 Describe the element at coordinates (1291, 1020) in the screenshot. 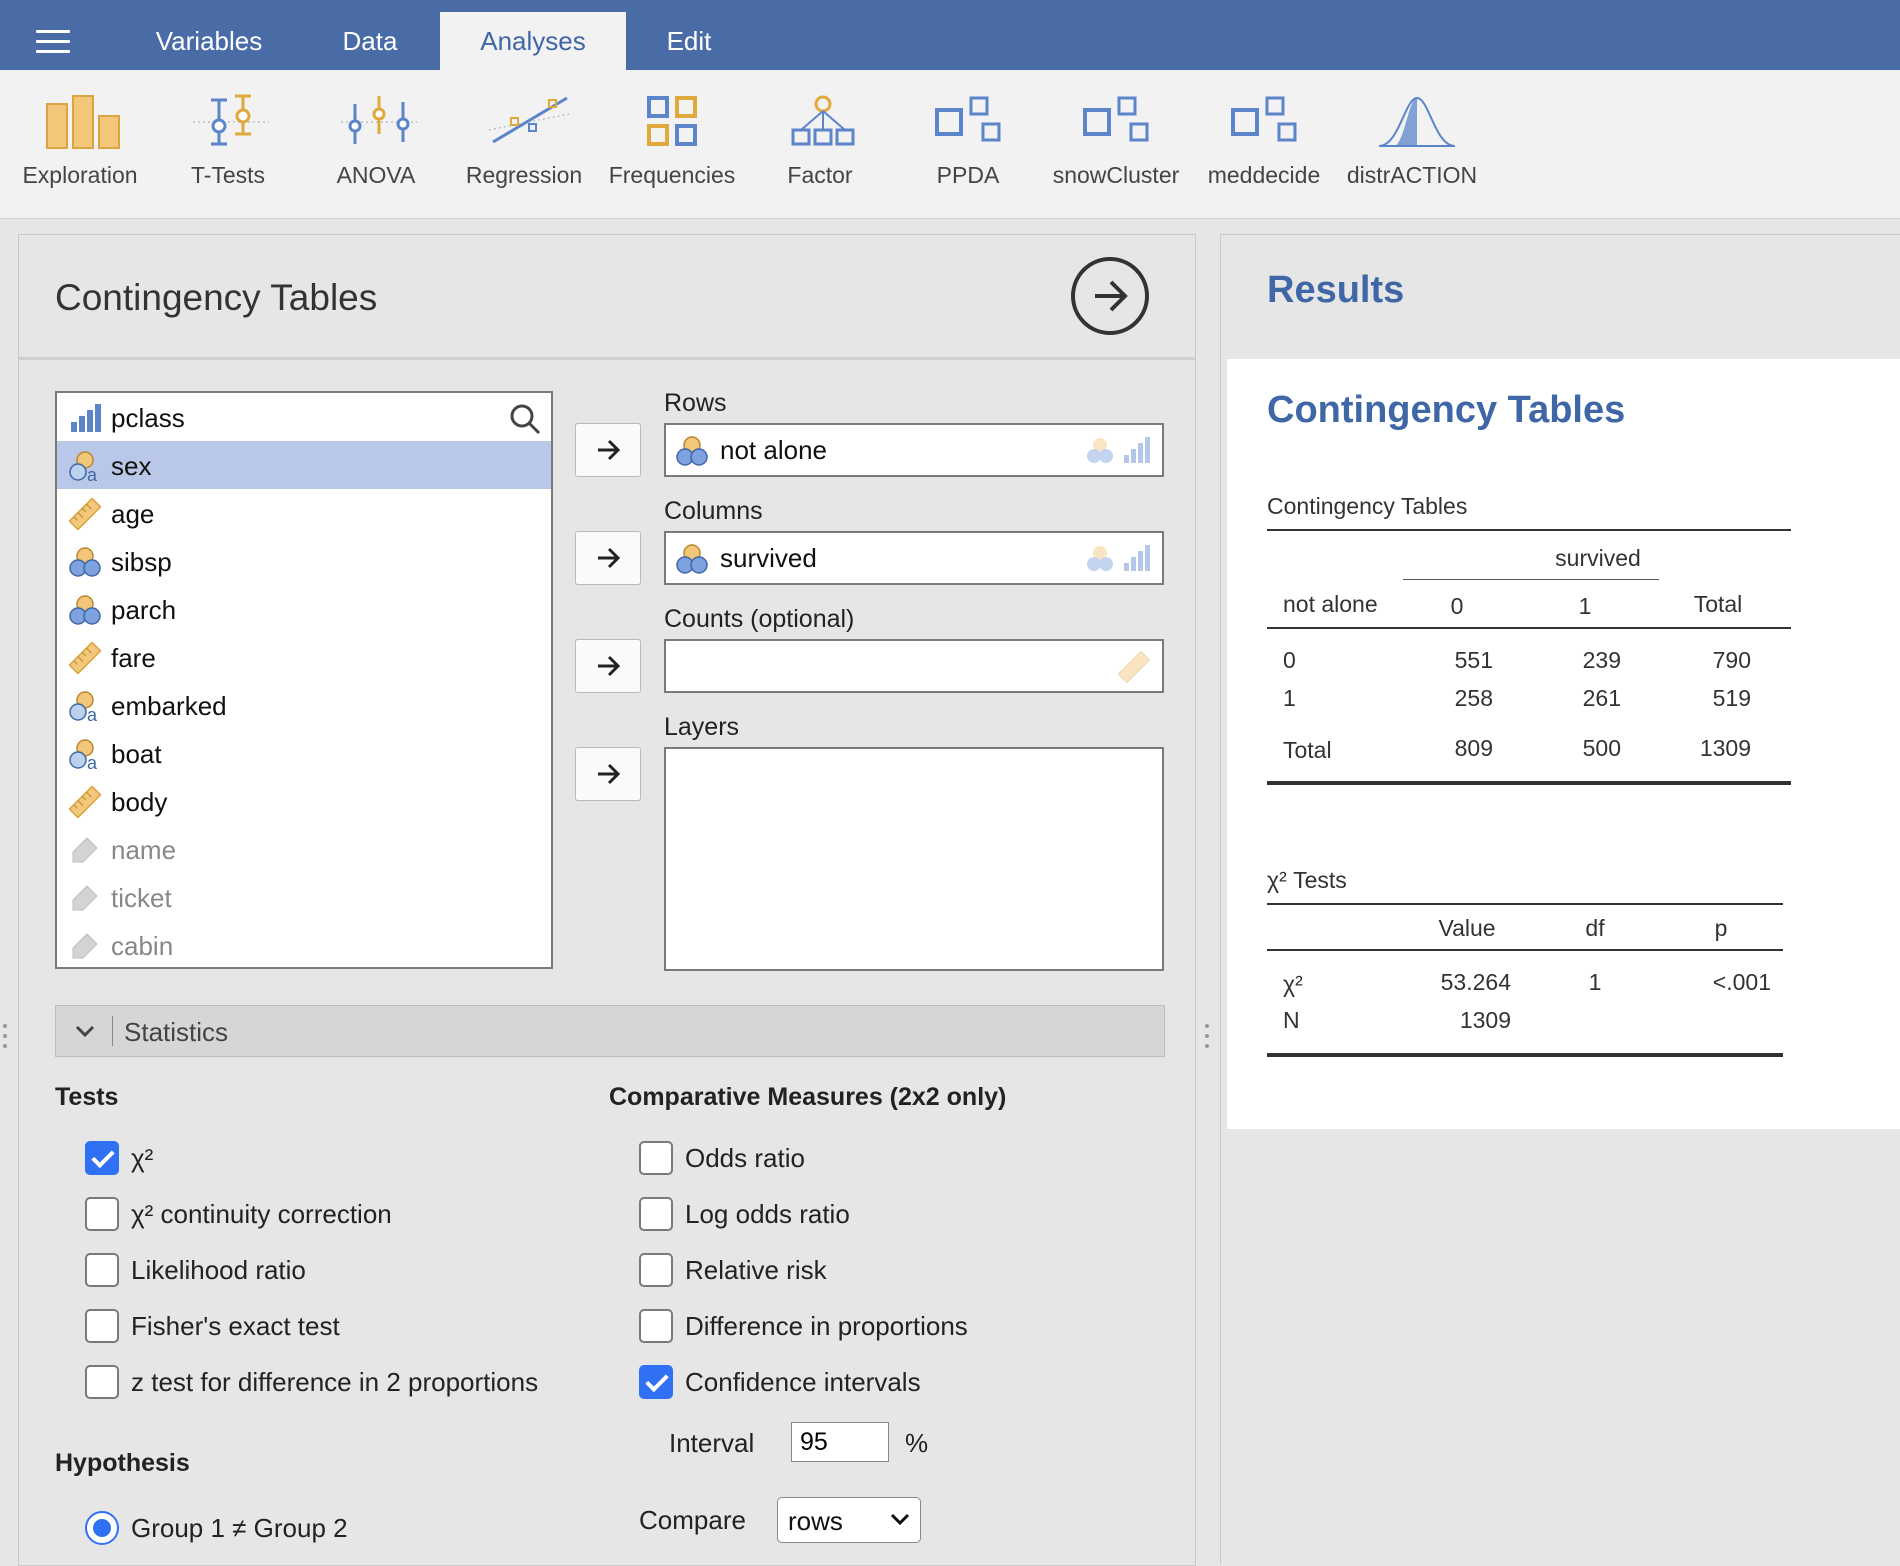

I see `row-label: N` at that location.